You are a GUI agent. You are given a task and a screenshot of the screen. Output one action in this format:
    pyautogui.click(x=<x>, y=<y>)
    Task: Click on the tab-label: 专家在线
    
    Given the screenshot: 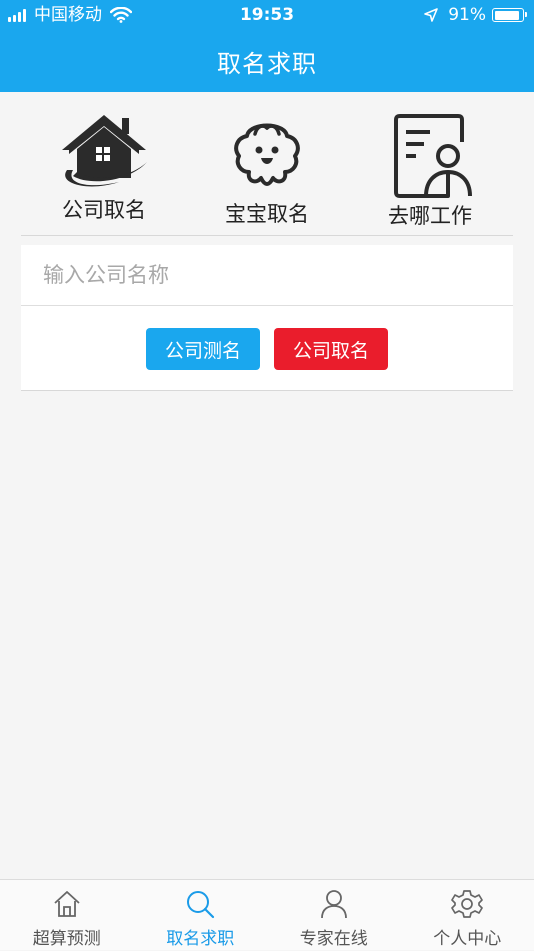 What is the action you would take?
    pyautogui.click(x=334, y=936)
    